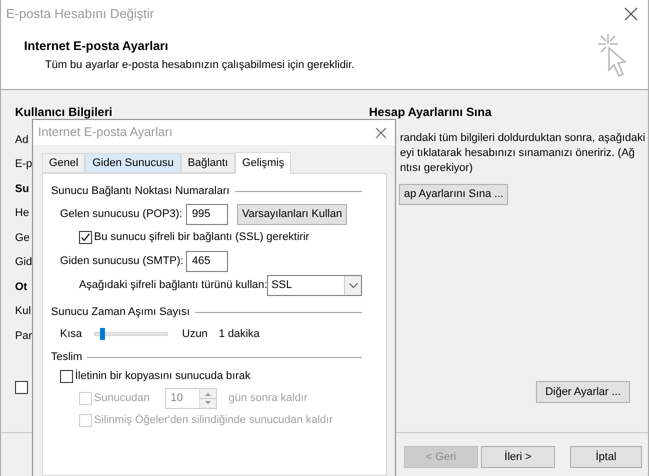 The image size is (649, 476). What do you see at coordinates (22, 238) in the screenshot?
I see `field-label: Ge` at bounding box center [22, 238].